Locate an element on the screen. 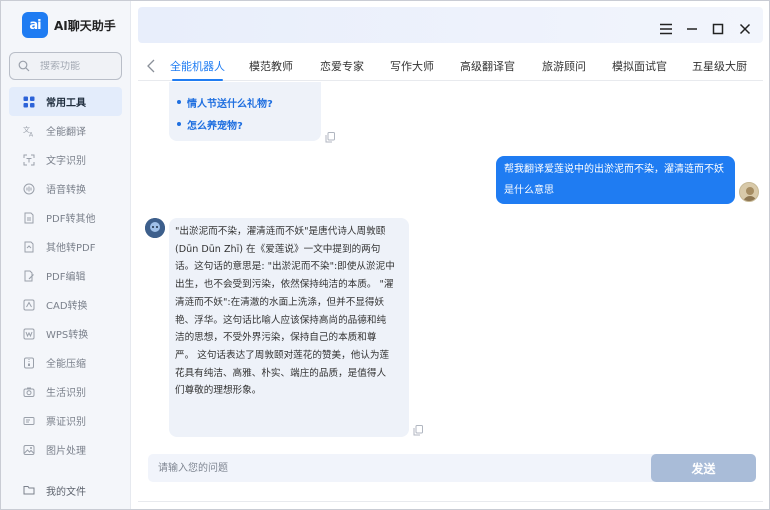 The height and width of the screenshot is (510, 770). sidebar-item-pdf-edit: PDF编辑 is located at coordinates (65, 275).